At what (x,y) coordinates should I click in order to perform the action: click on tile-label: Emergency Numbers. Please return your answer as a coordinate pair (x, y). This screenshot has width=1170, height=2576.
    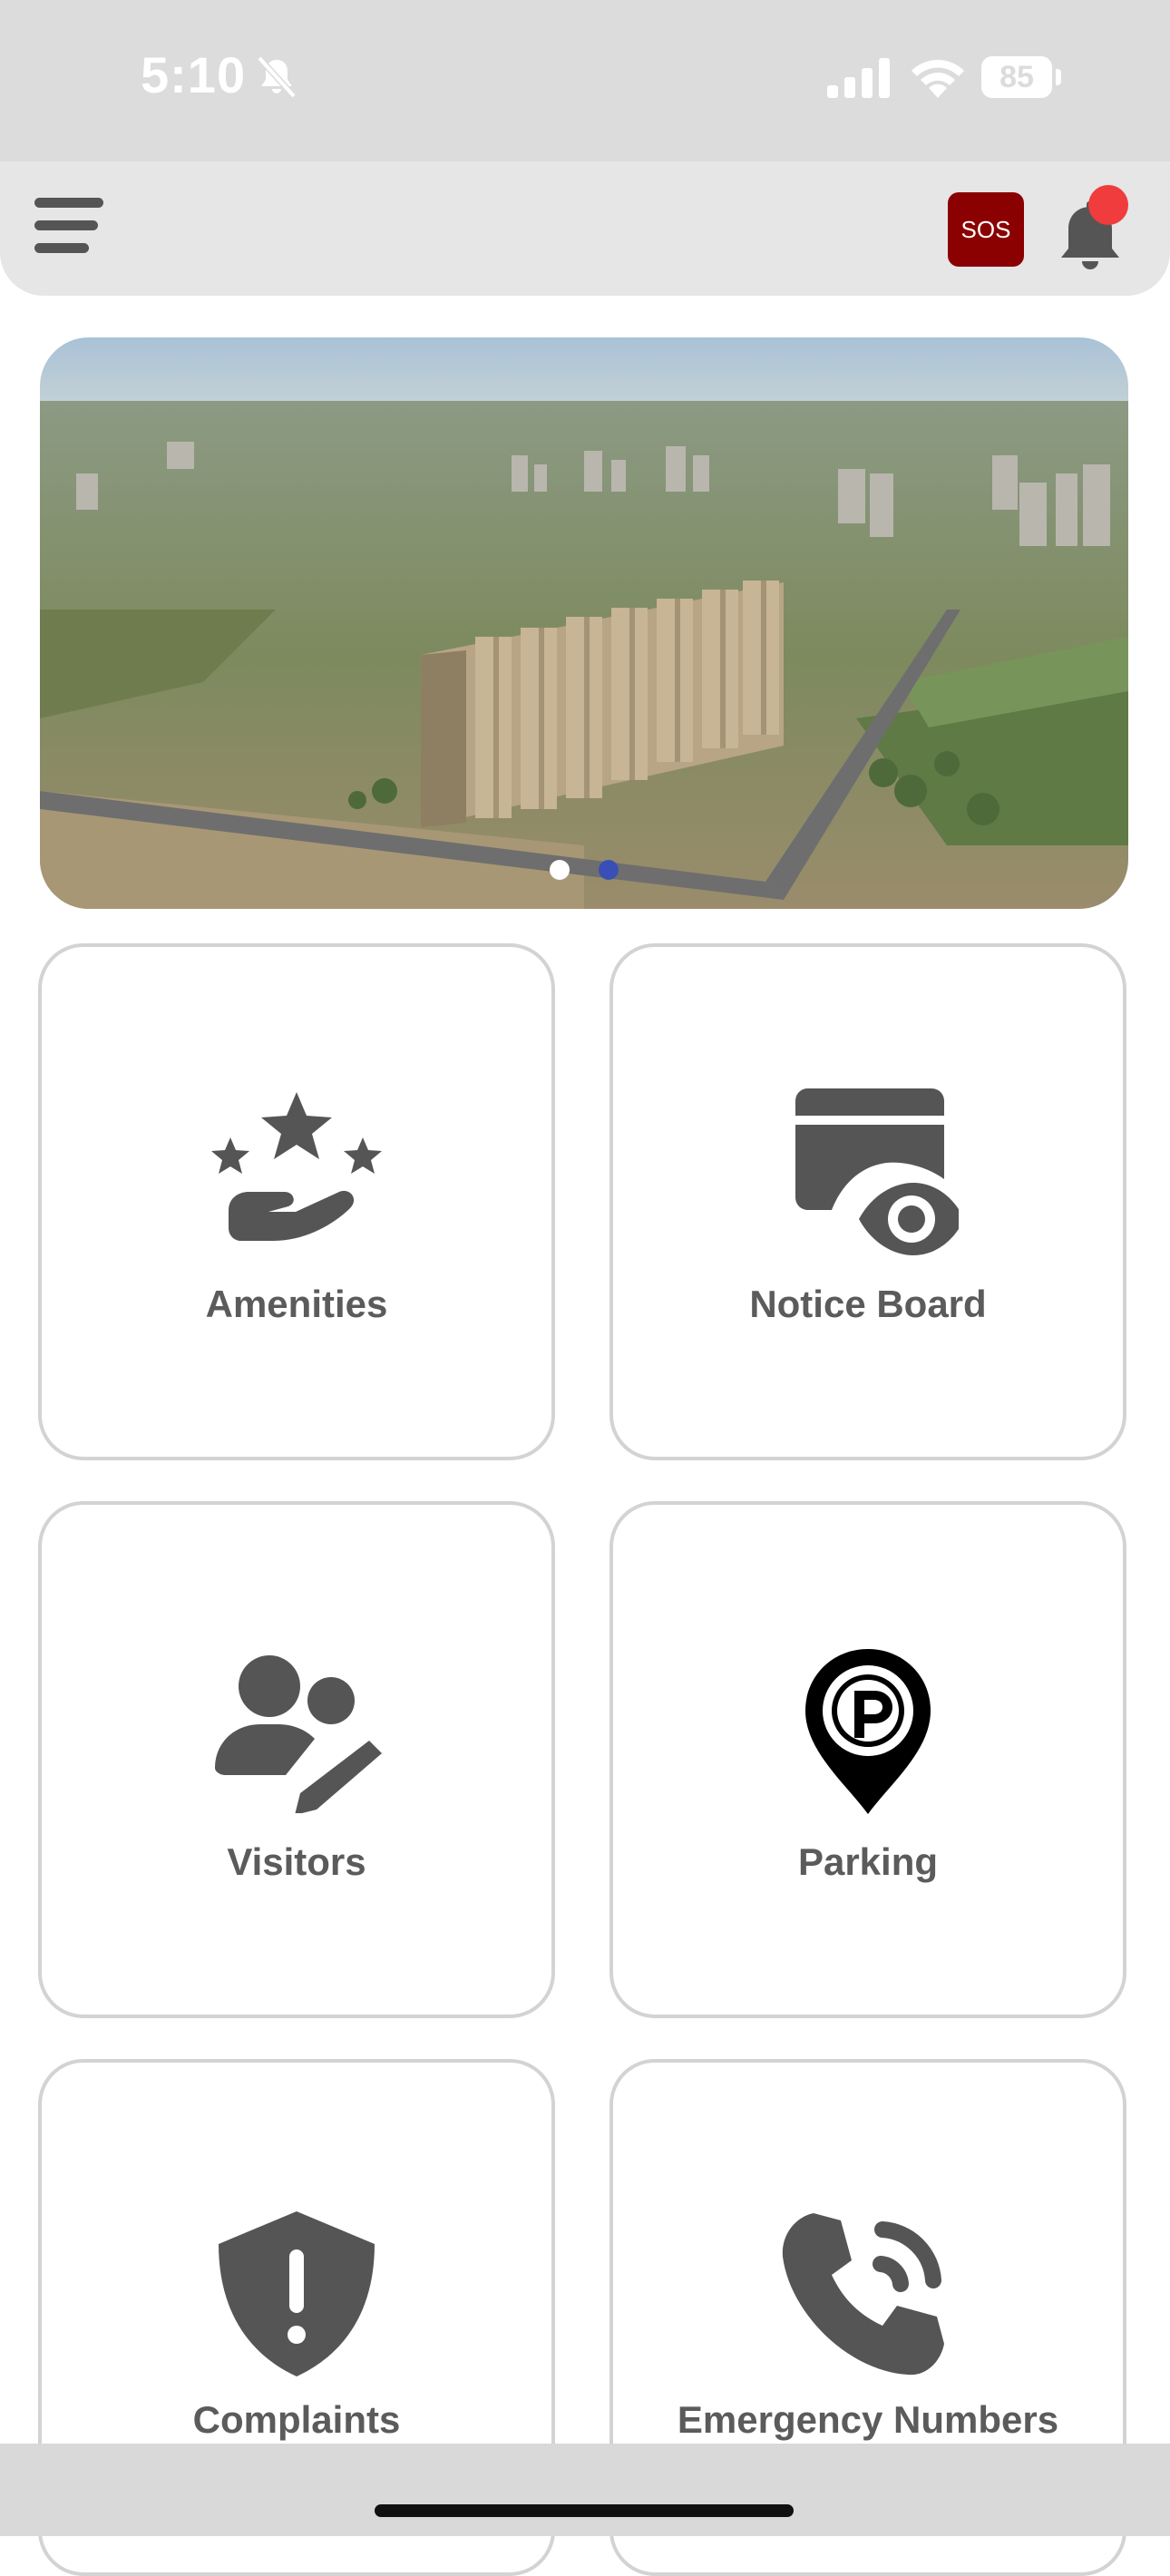
    Looking at the image, I should click on (868, 2419).